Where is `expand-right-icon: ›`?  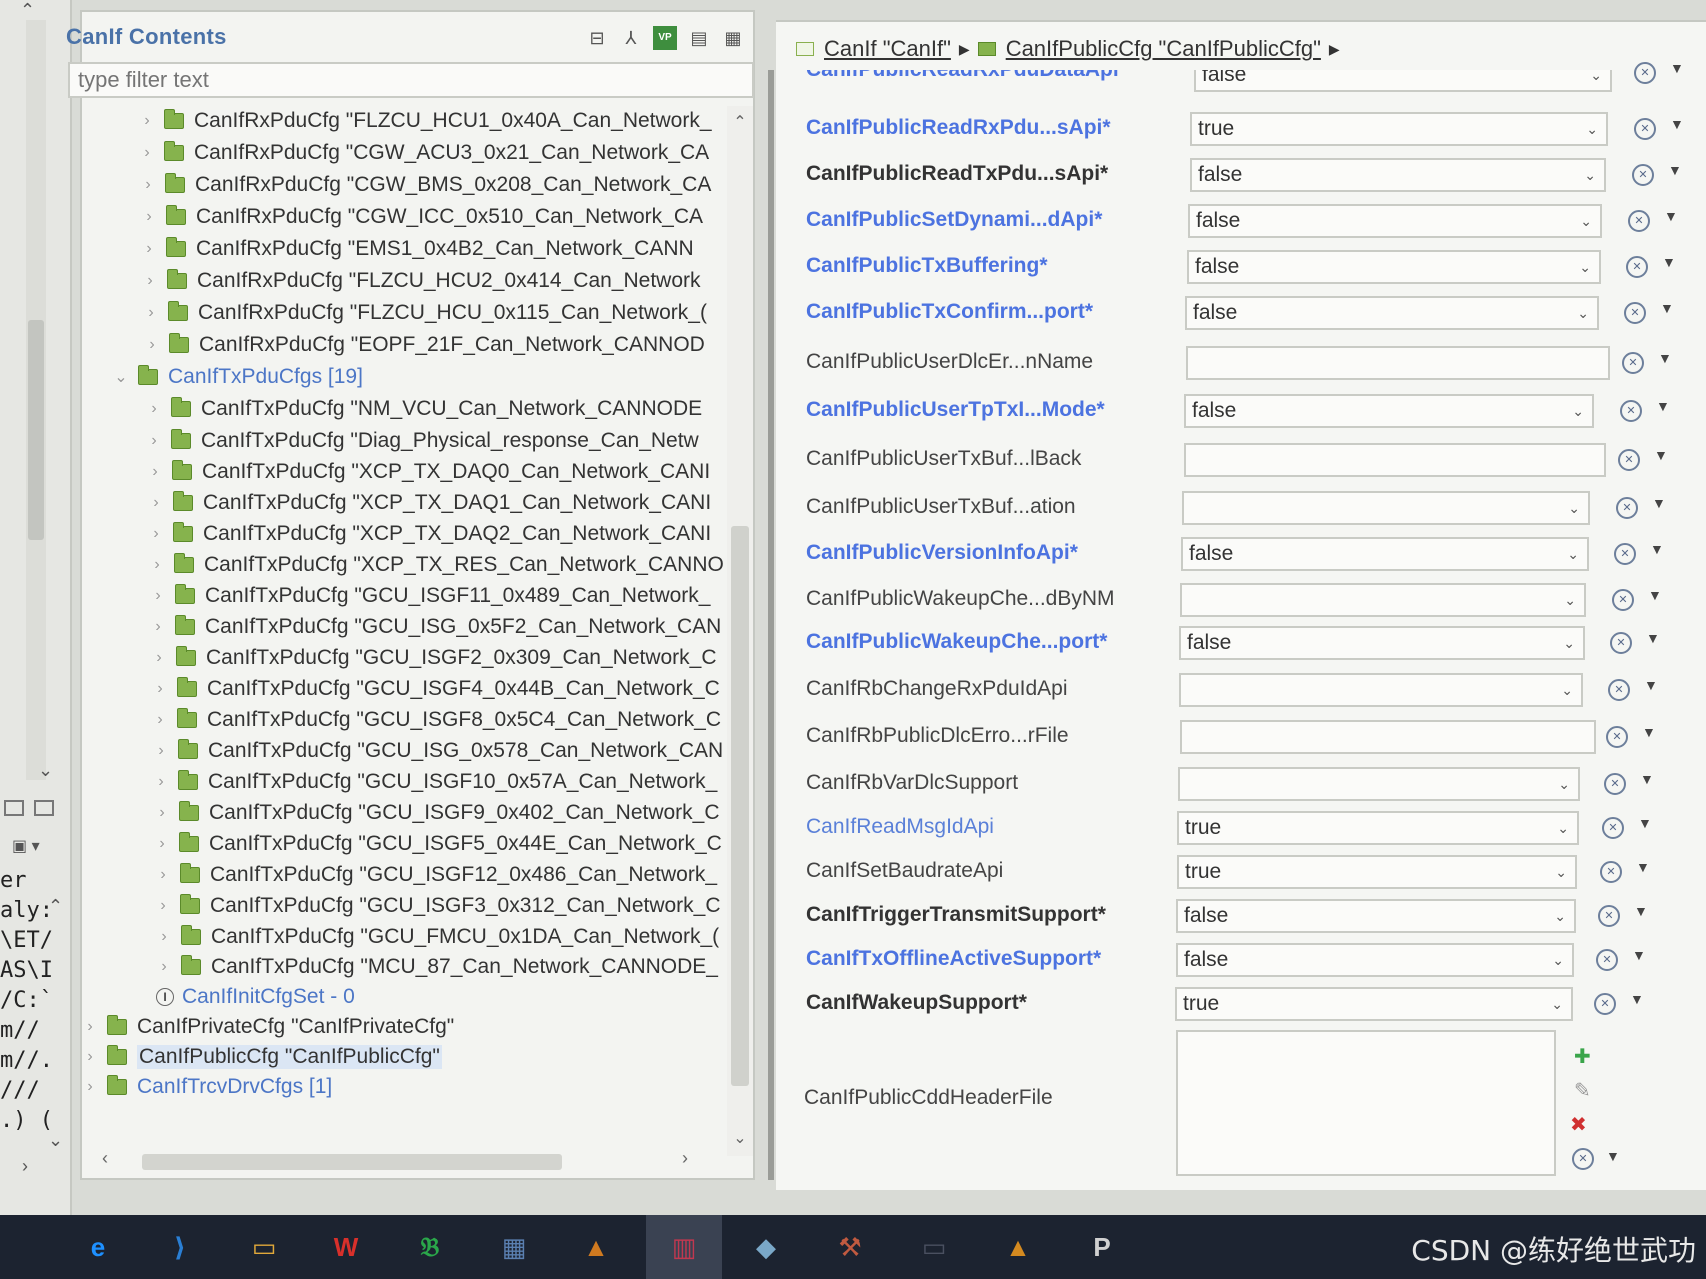
expand-right-icon: › is located at coordinates (90, 1057).